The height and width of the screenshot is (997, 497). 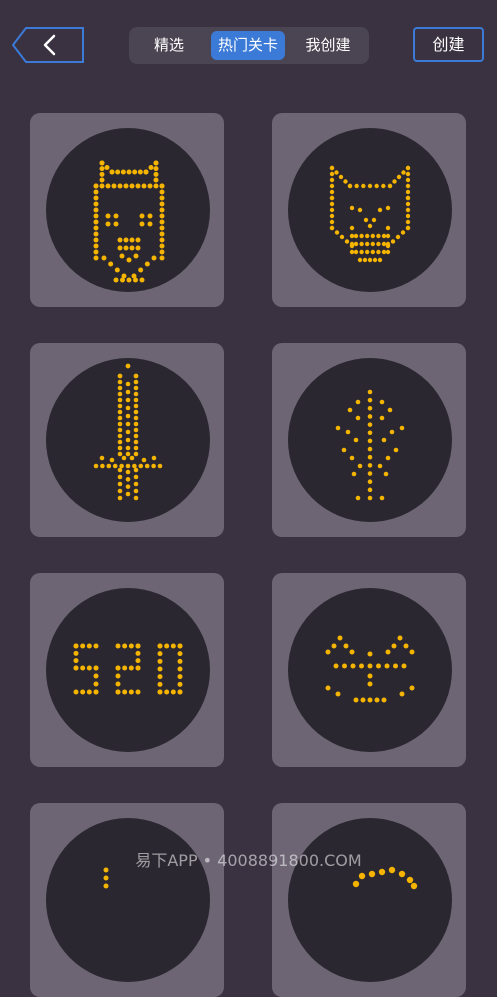 I want to click on level-card-cat, so click(x=369, y=210).